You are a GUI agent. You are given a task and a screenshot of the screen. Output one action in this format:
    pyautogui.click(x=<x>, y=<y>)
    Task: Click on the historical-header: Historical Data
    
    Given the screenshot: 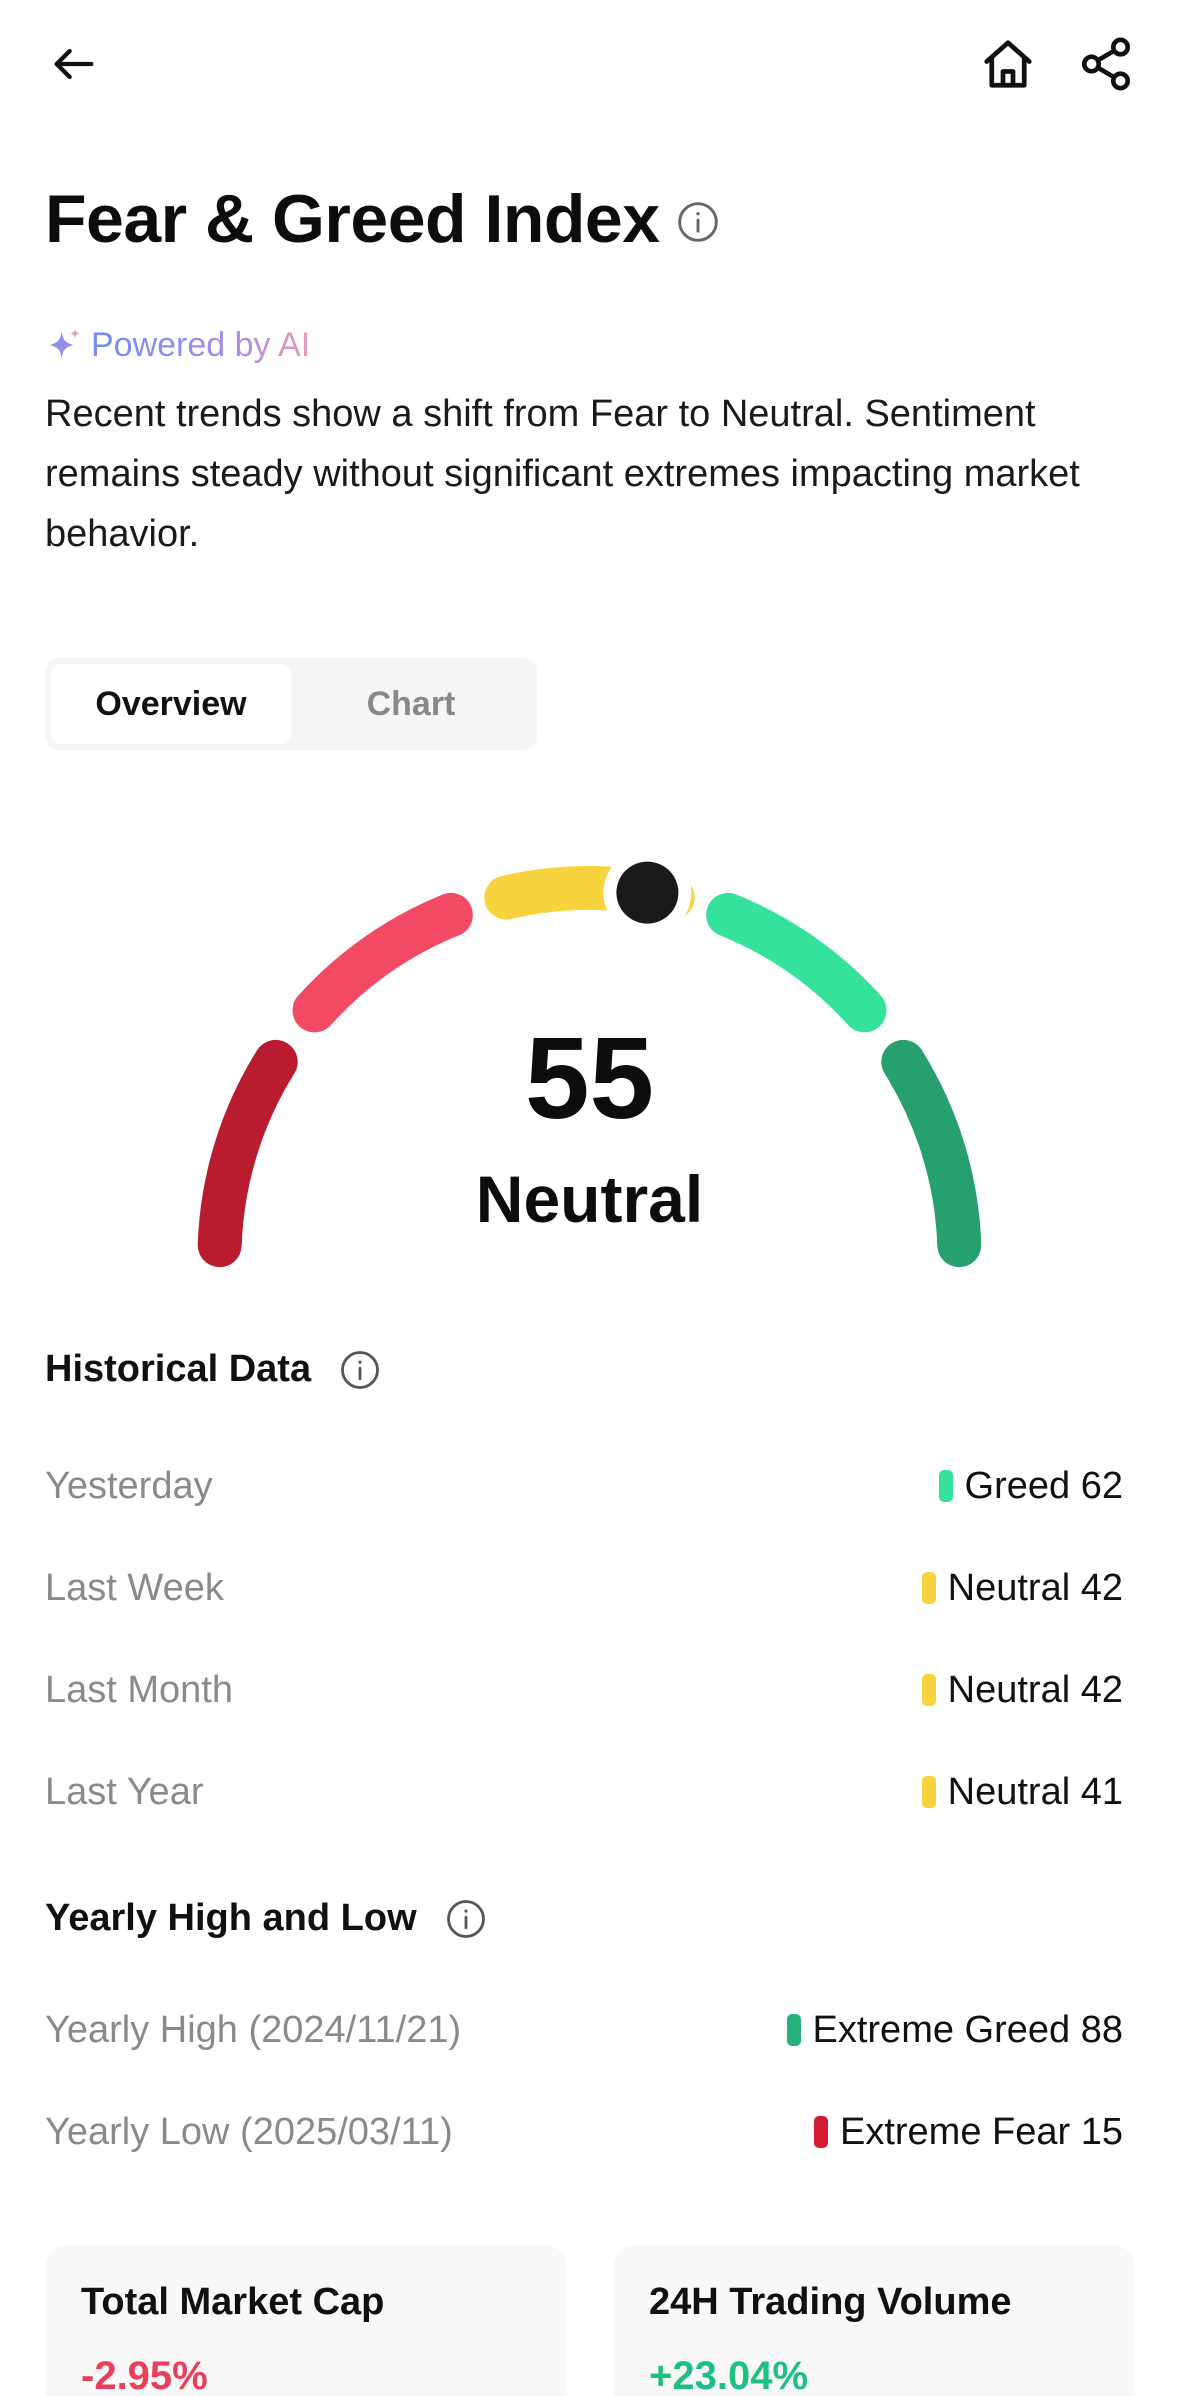 What is the action you would take?
    pyautogui.click(x=213, y=1369)
    